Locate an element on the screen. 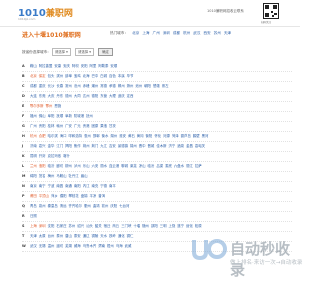 The height and width of the screenshot is (300, 320). city-link: 嘉兴 is located at coordinates (42, 146).